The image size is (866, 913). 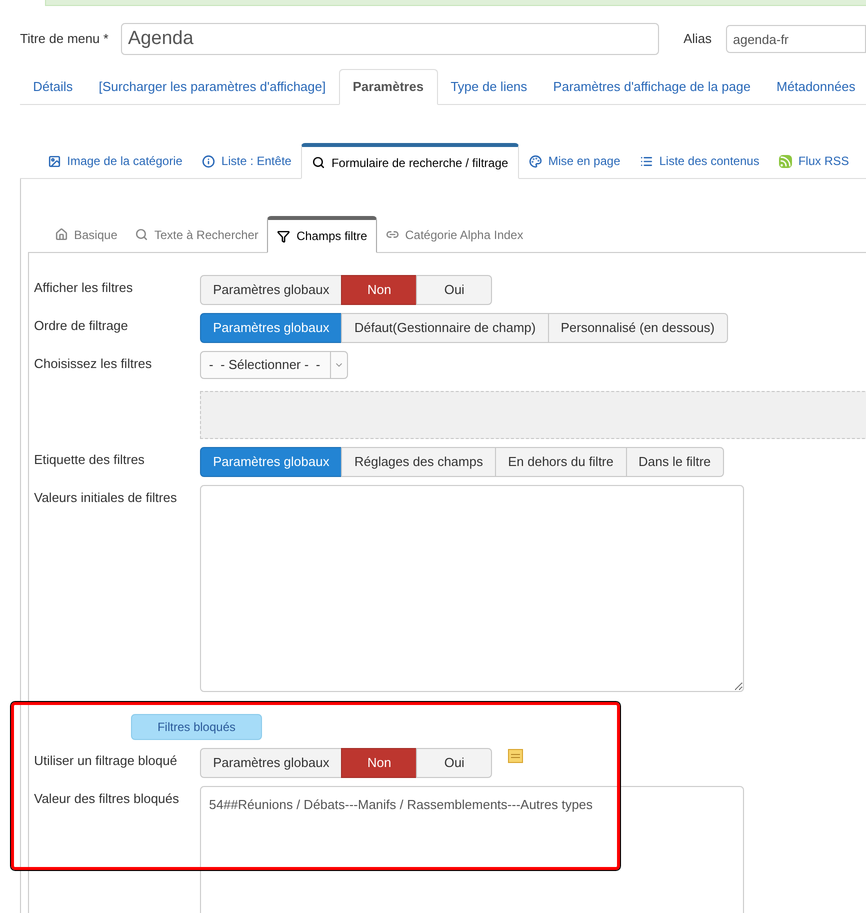 I want to click on list-icon, so click(x=647, y=161).